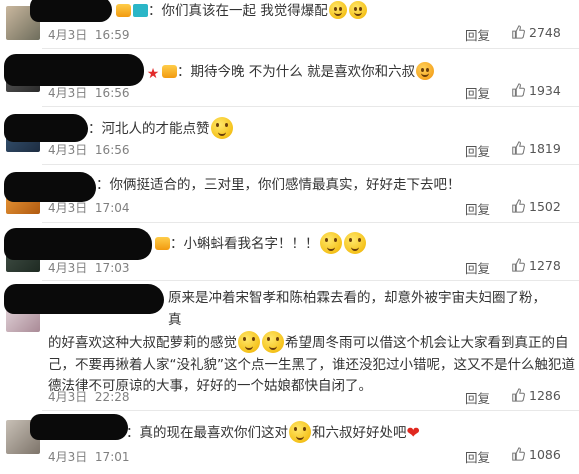  Describe the element at coordinates (289, 71) in the screenshot. I see `comment-text: ★ ：期待今晚 不为什么 就是喜欢你和六叔` at that location.